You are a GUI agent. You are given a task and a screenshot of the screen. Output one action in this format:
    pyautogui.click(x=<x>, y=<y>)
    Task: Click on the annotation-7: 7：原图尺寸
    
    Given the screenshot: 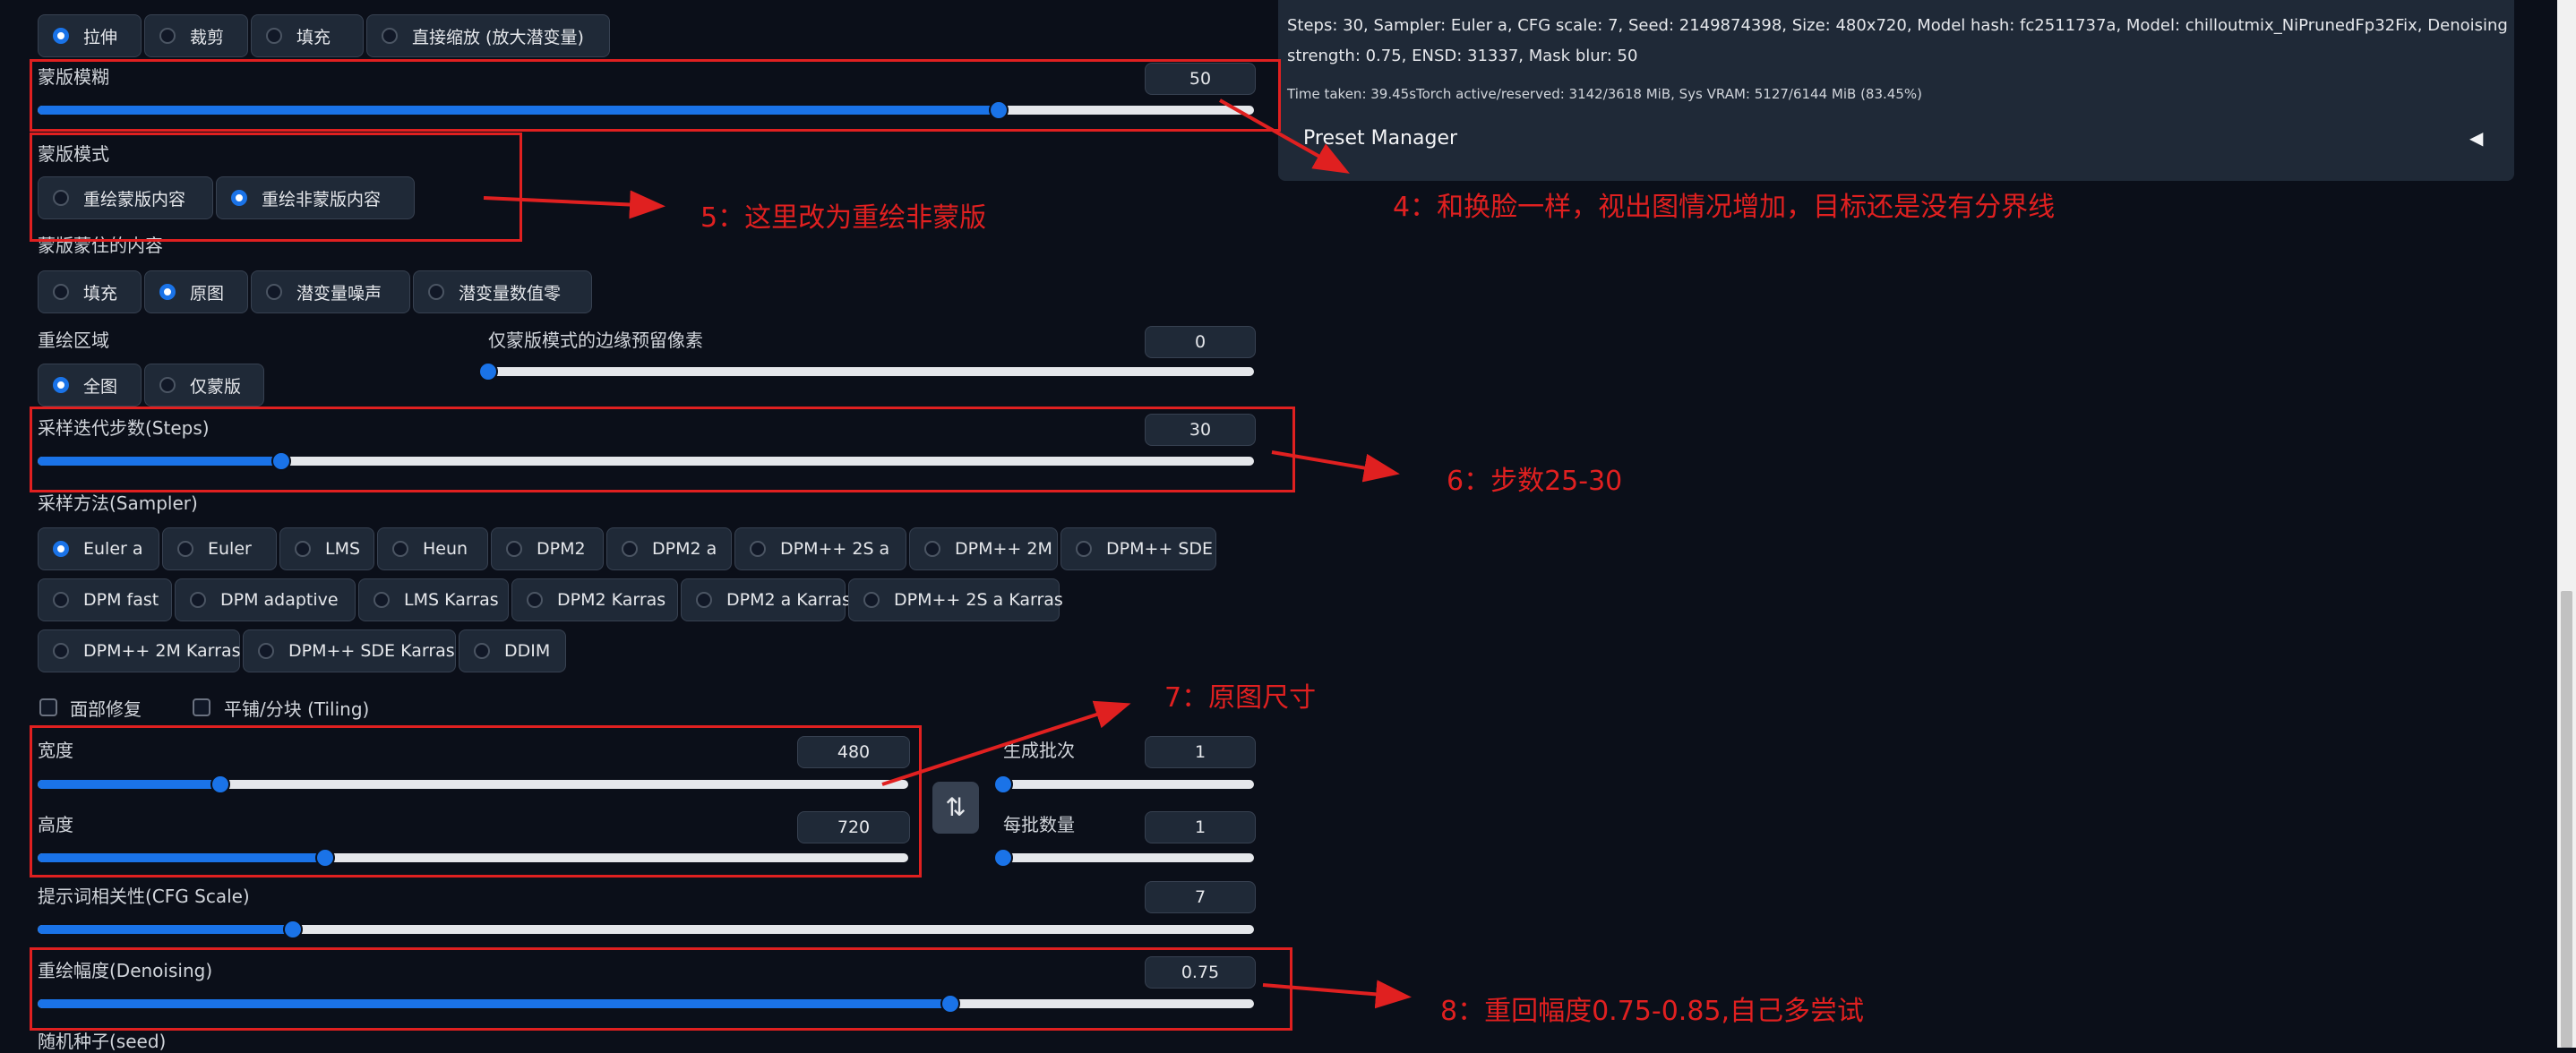 What is the action you would take?
    pyautogui.click(x=1240, y=698)
    